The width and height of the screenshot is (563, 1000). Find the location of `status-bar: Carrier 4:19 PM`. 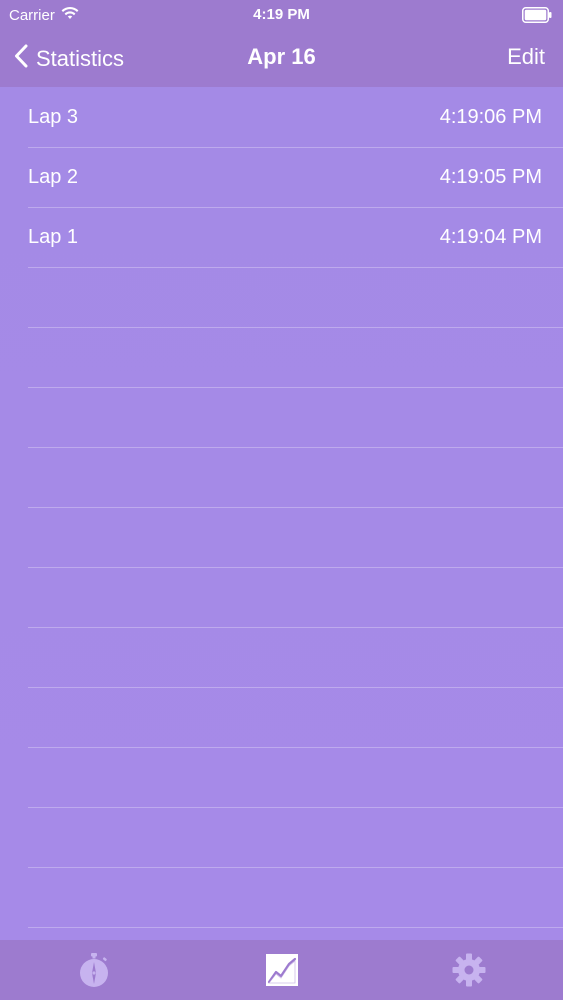

status-bar: Carrier 4:19 PM is located at coordinates (281, 15).